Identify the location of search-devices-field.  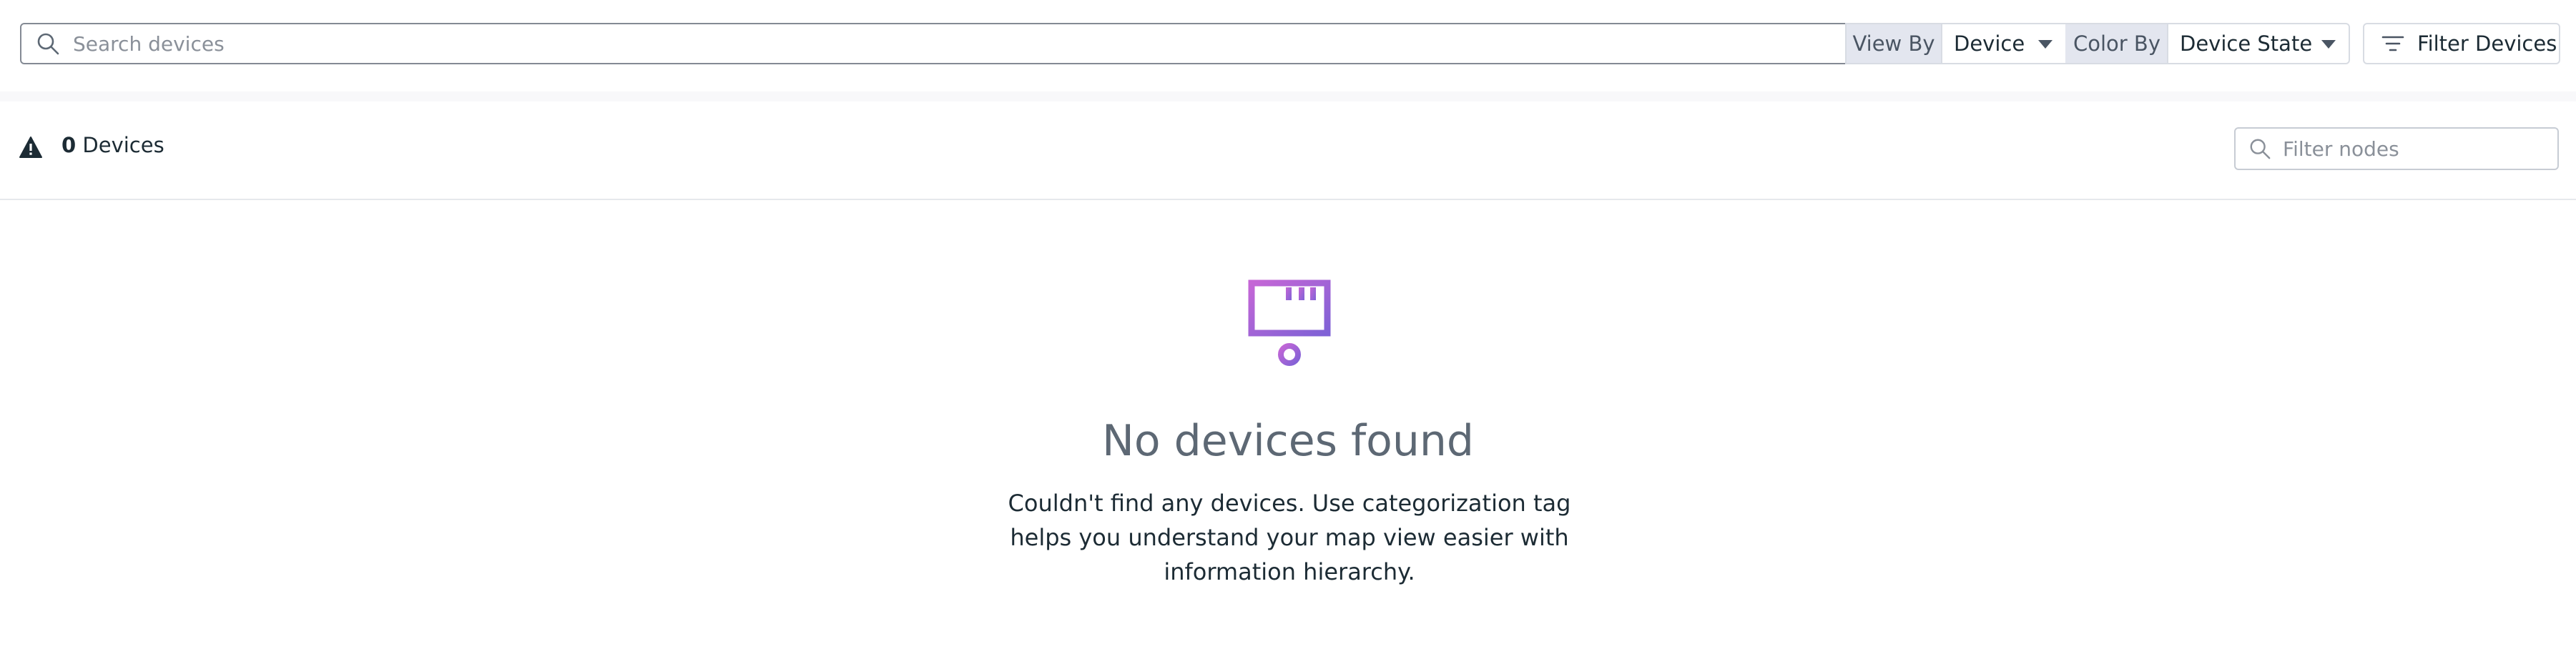
(934, 43).